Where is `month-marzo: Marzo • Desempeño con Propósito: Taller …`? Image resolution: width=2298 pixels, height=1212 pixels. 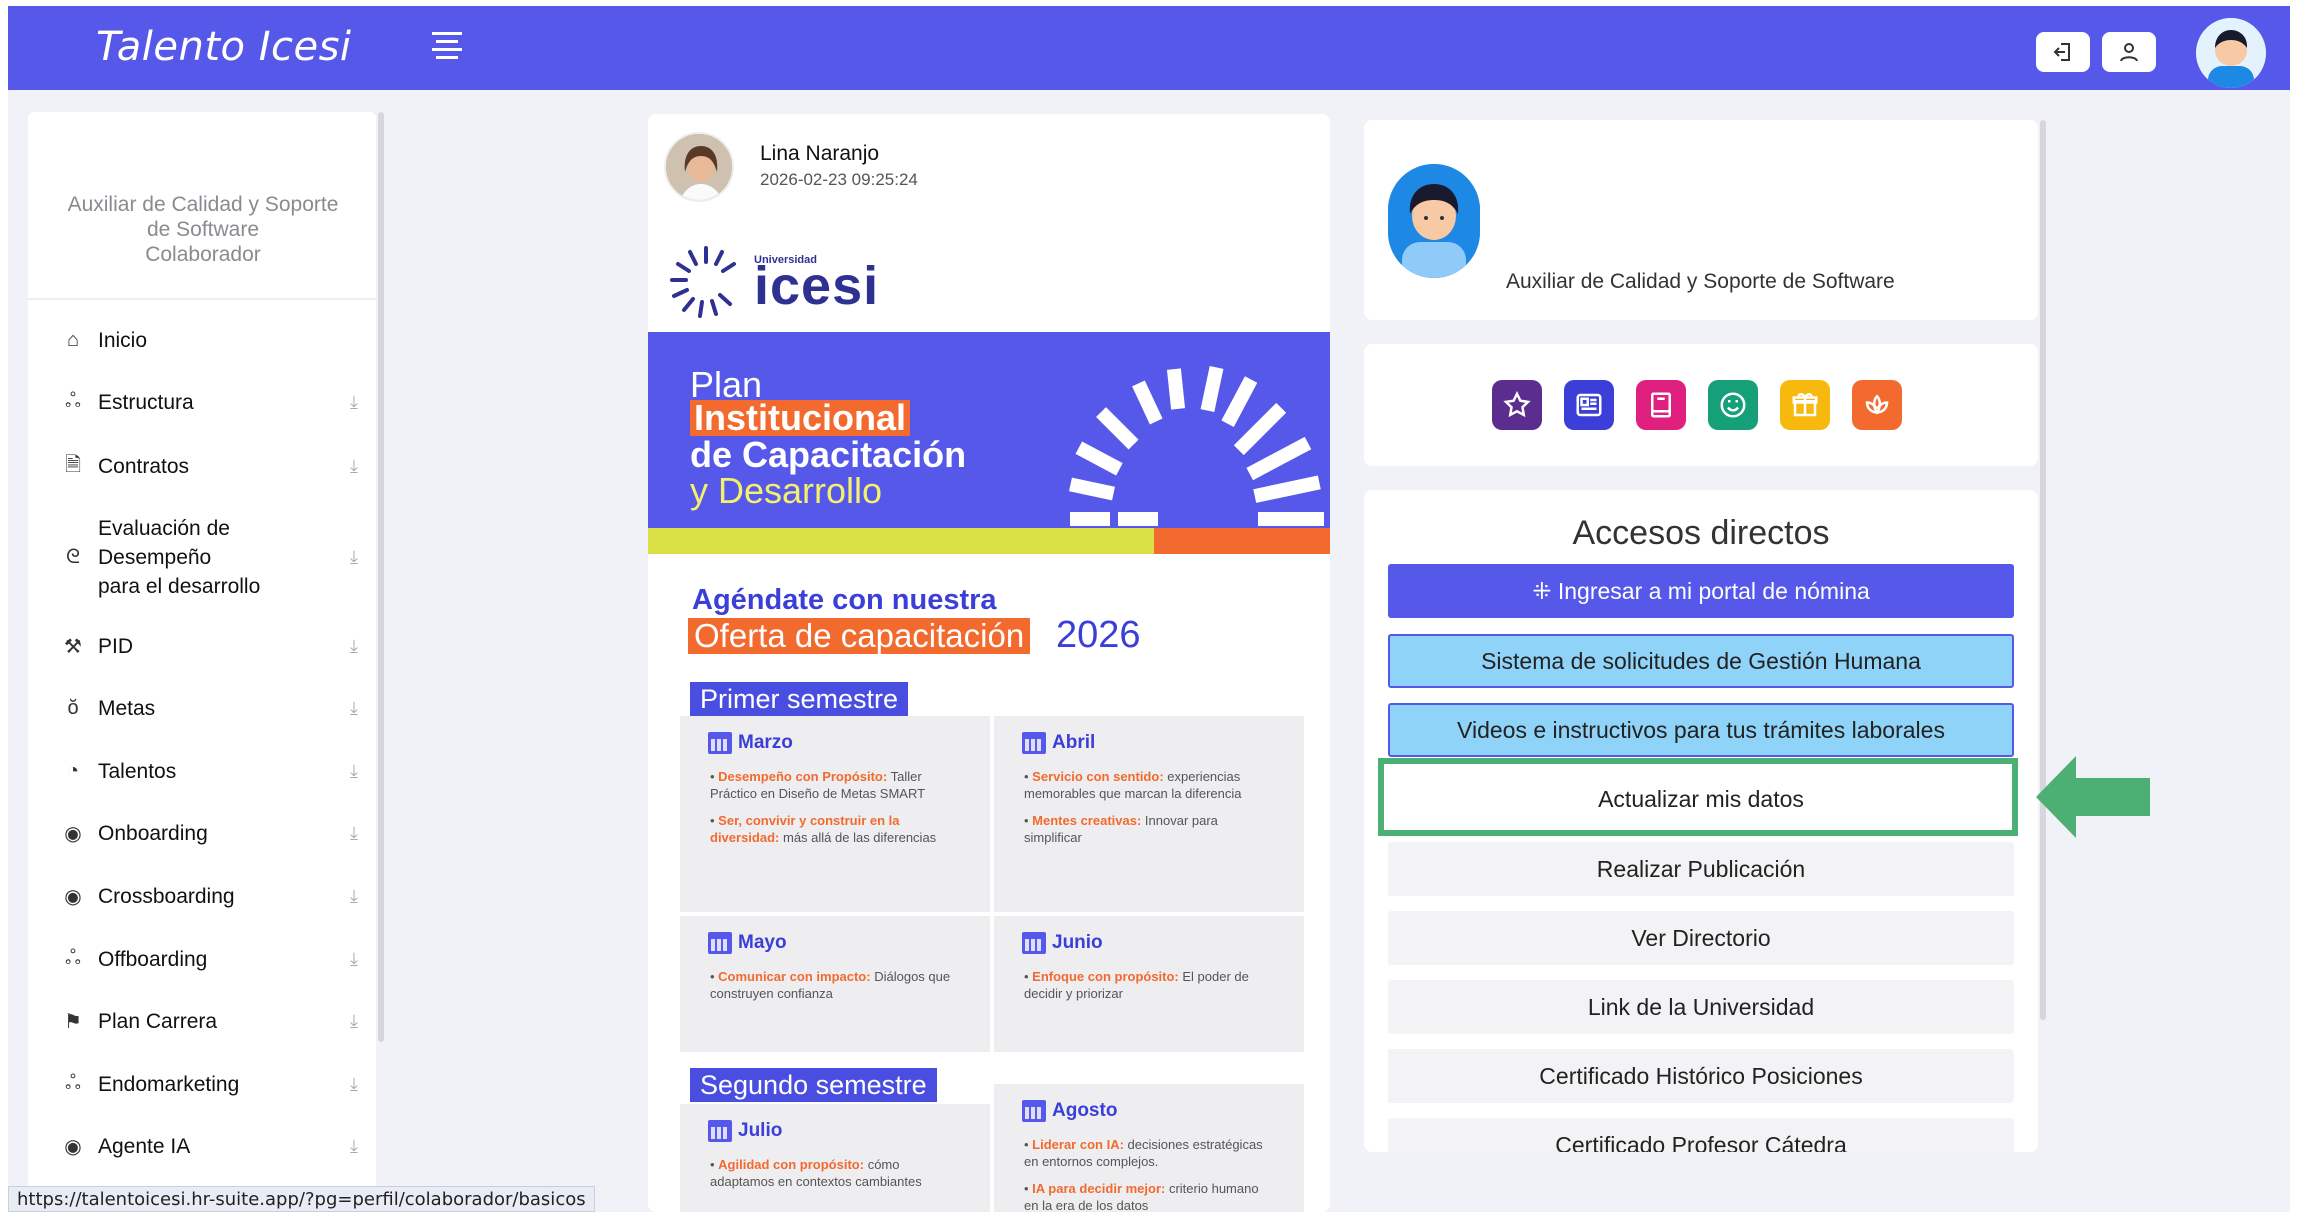 month-marzo: Marzo • Desempeño con Propósito: Taller … is located at coordinates (835, 814).